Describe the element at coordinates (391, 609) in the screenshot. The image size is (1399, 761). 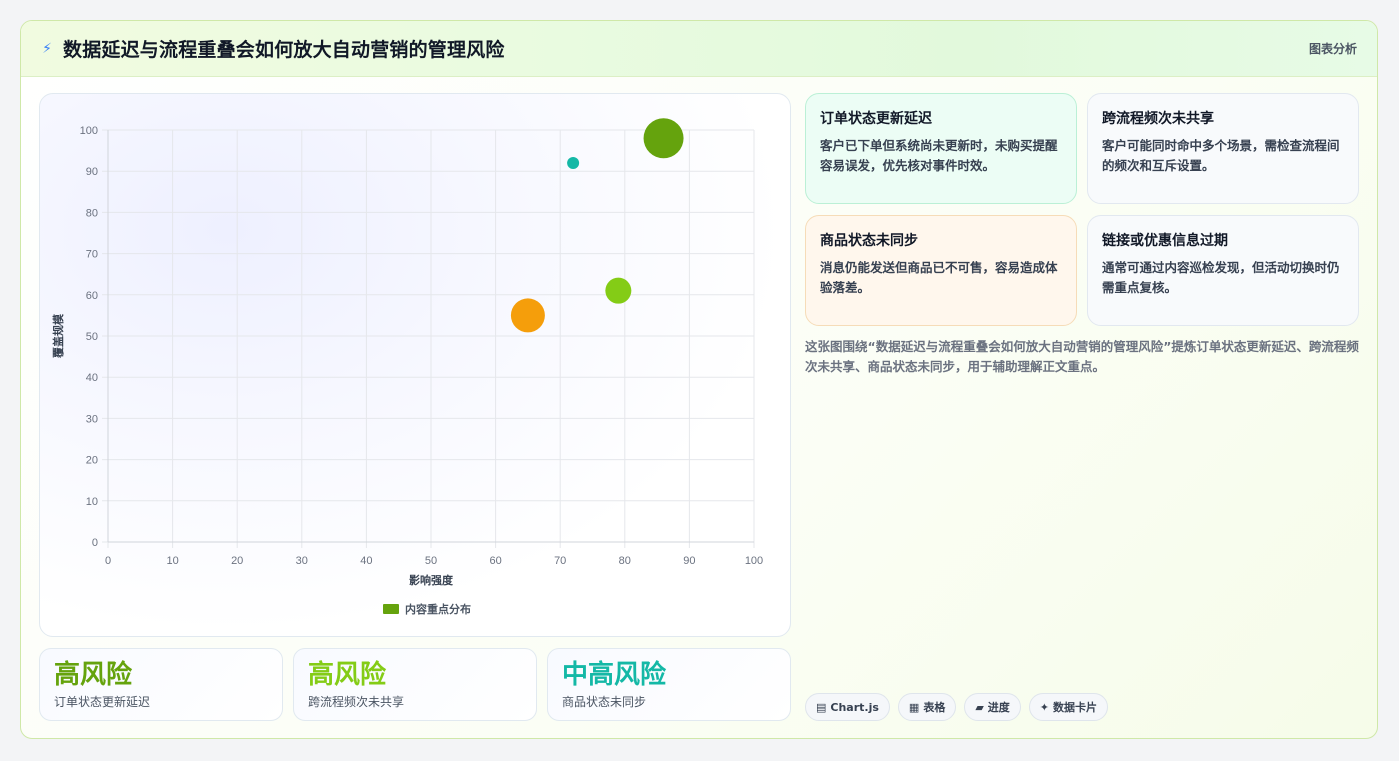
I see `legend-swatch` at that location.